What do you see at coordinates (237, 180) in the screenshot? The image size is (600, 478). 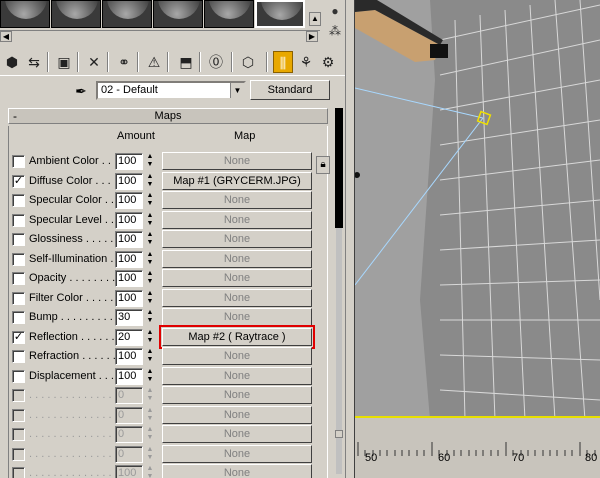 I see `map-slot-button: Map #1 (GRYCERM.JPG)` at bounding box center [237, 180].